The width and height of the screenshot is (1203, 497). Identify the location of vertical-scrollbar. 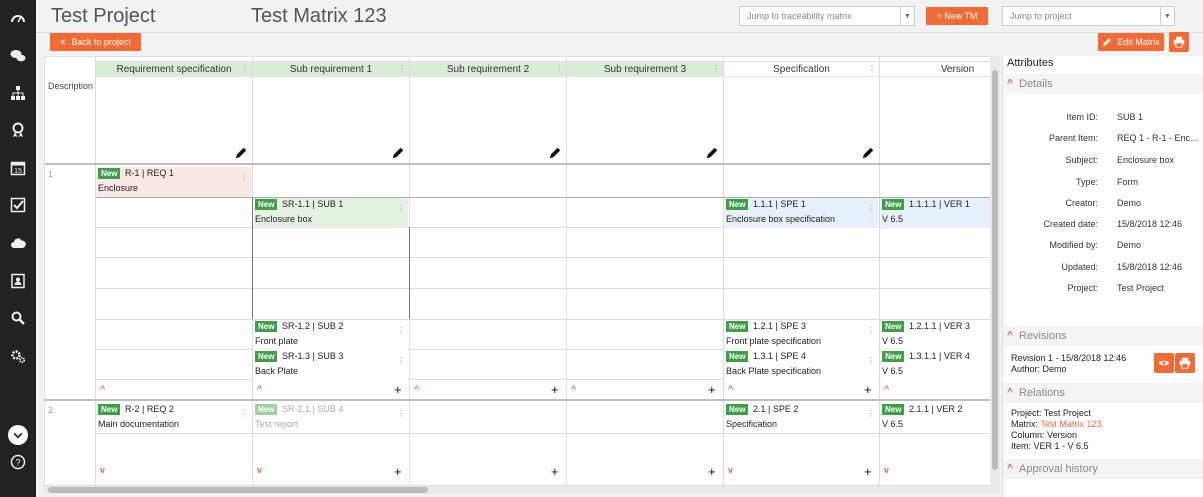
(995, 271).